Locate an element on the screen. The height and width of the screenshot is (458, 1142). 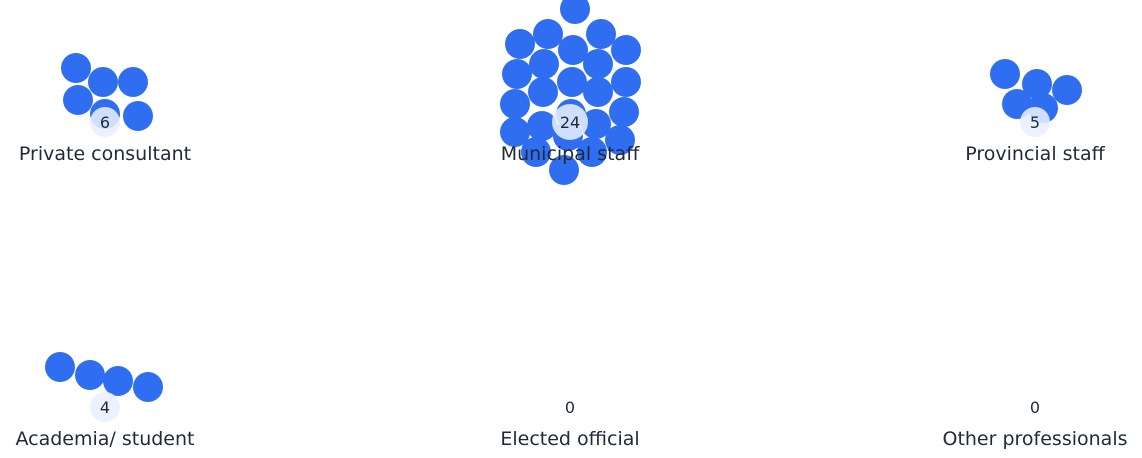
group-2: 5 Provincial staff is located at coordinates (1035, 112).